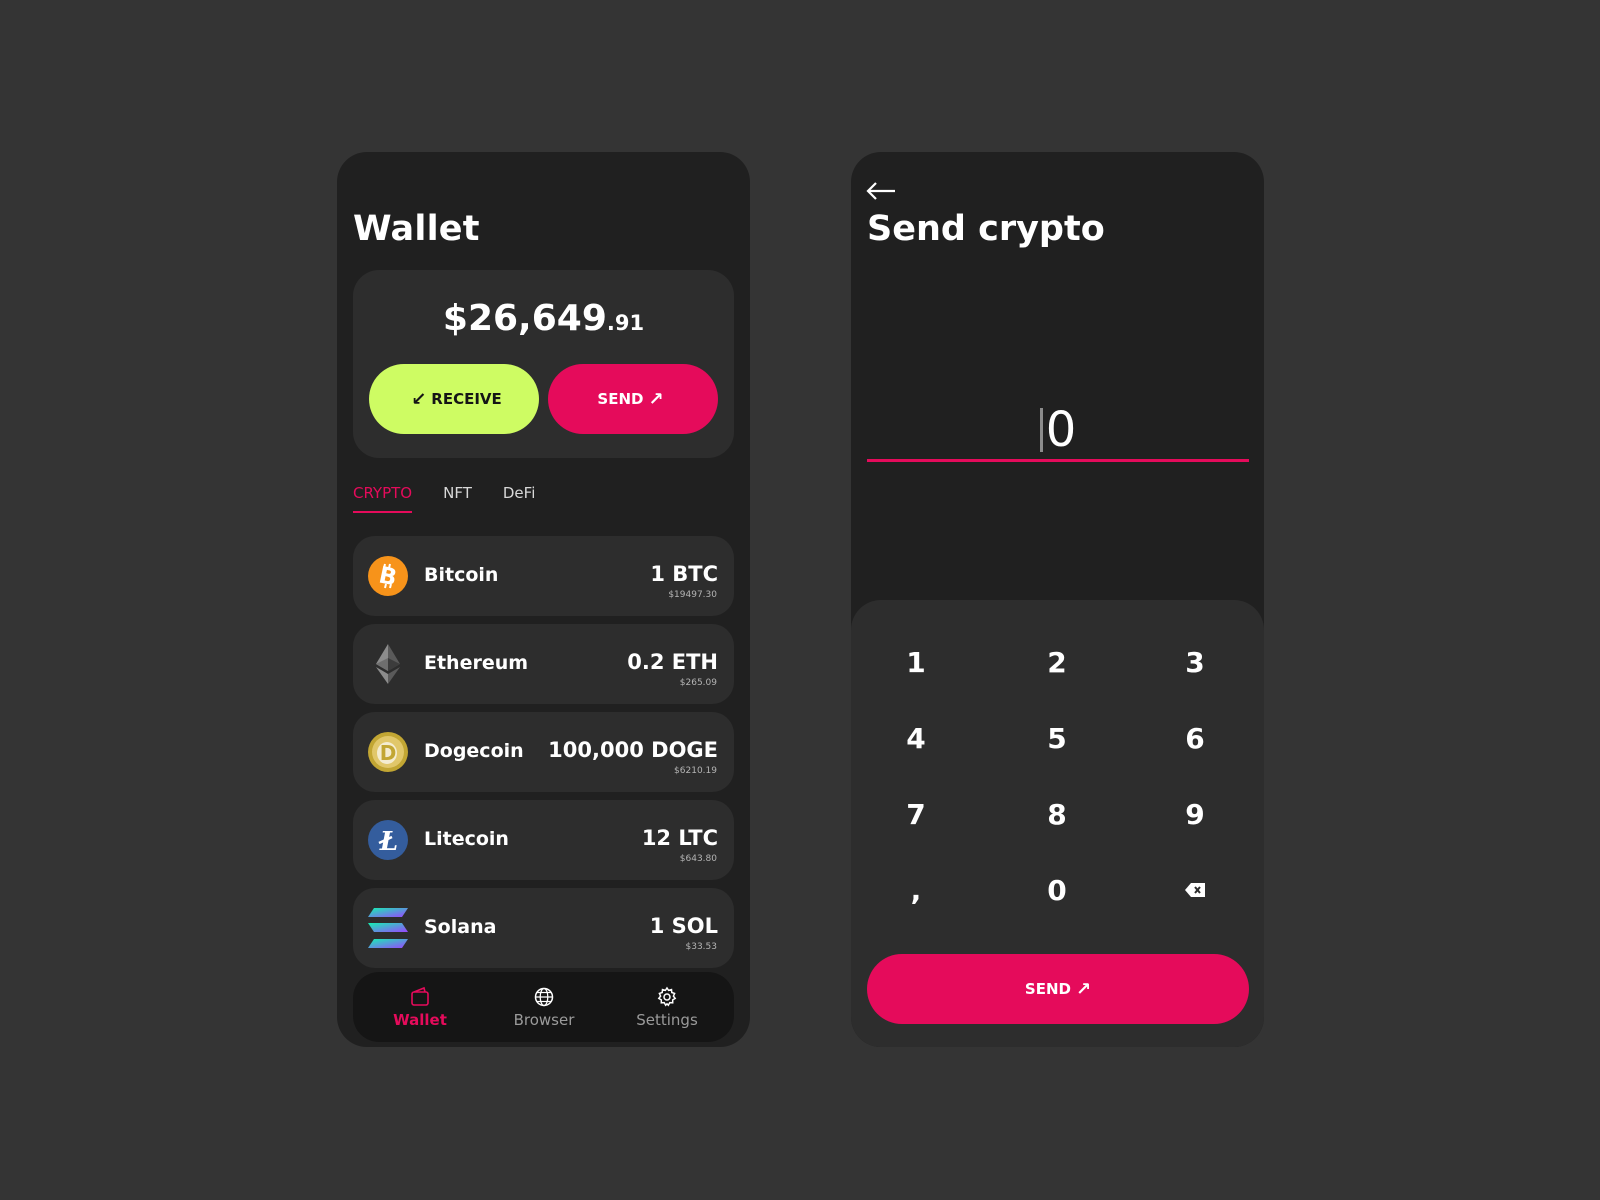  I want to click on nav-label: Settings, so click(667, 1020).